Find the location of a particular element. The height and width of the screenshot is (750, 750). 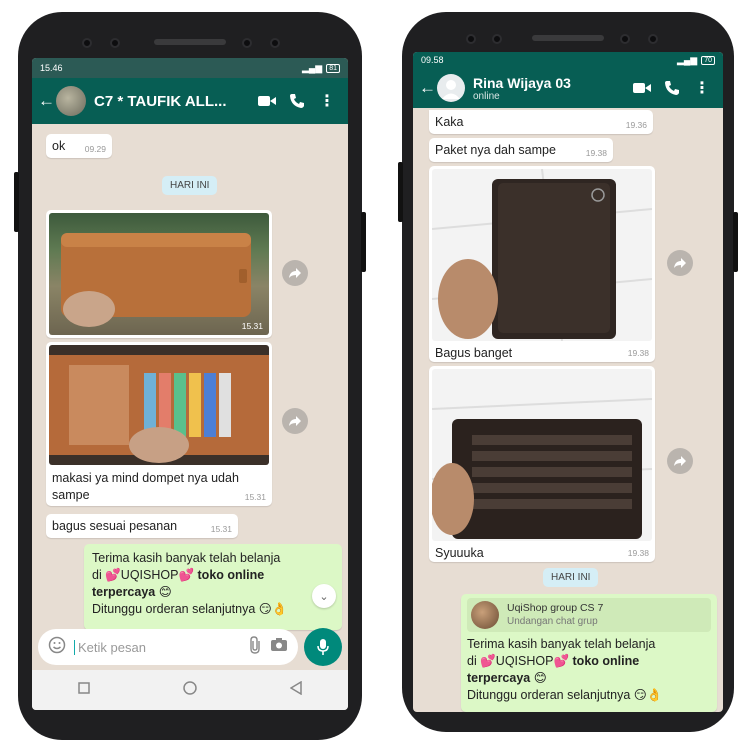

home-button is located at coordinates (190, 690).